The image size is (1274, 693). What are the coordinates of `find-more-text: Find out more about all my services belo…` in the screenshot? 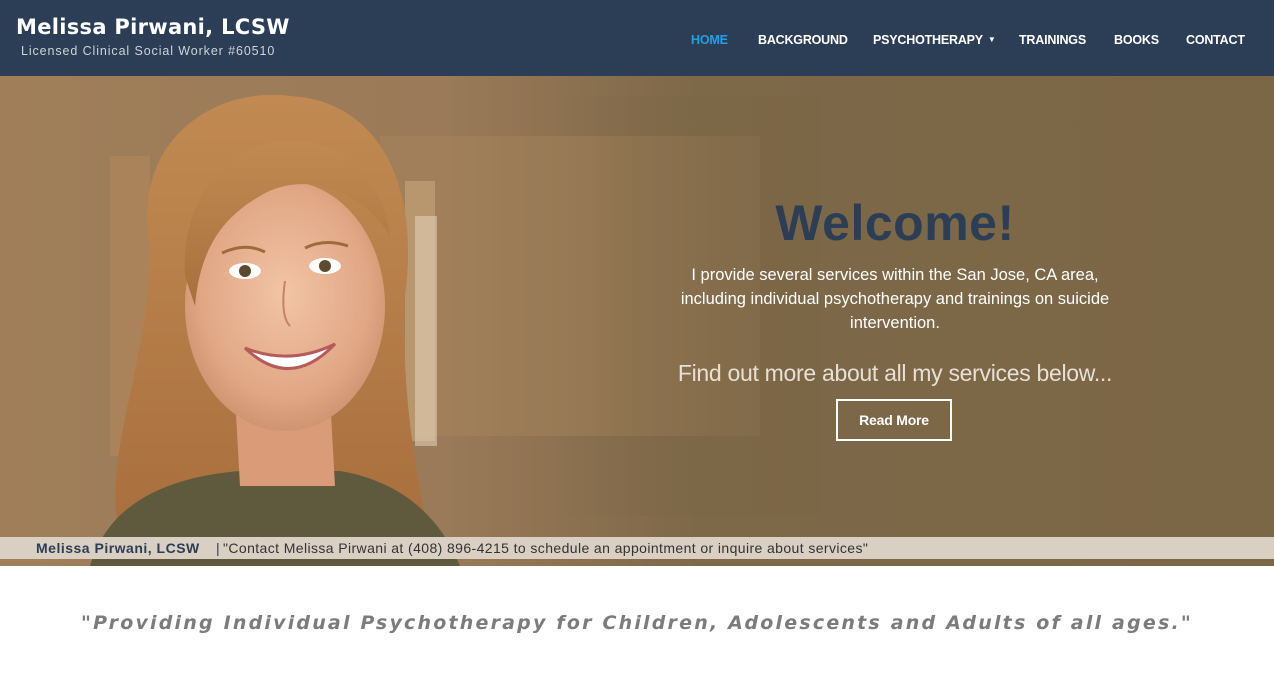 It's located at (895, 373).